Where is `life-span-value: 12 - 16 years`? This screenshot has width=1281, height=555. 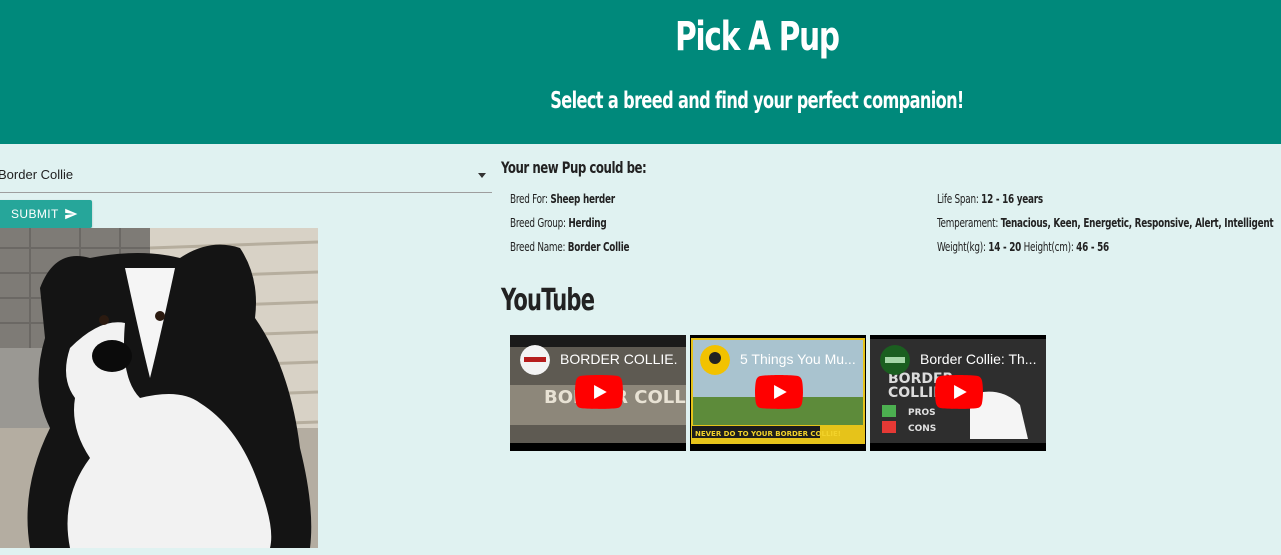
life-span-value: 12 - 16 years is located at coordinates (1012, 199).